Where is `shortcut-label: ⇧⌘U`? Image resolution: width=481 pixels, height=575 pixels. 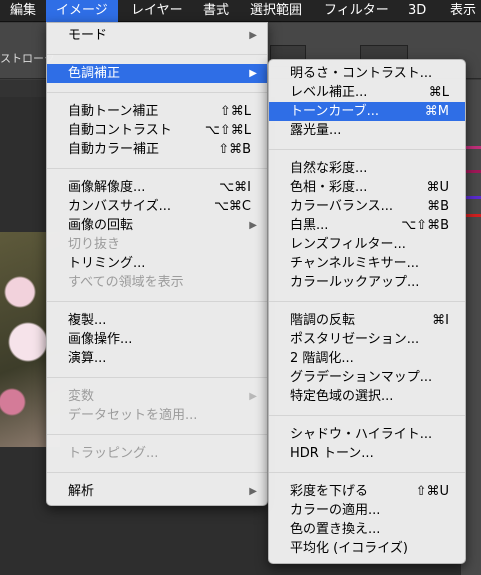
shortcut-label: ⇧⌘U is located at coordinates (432, 491).